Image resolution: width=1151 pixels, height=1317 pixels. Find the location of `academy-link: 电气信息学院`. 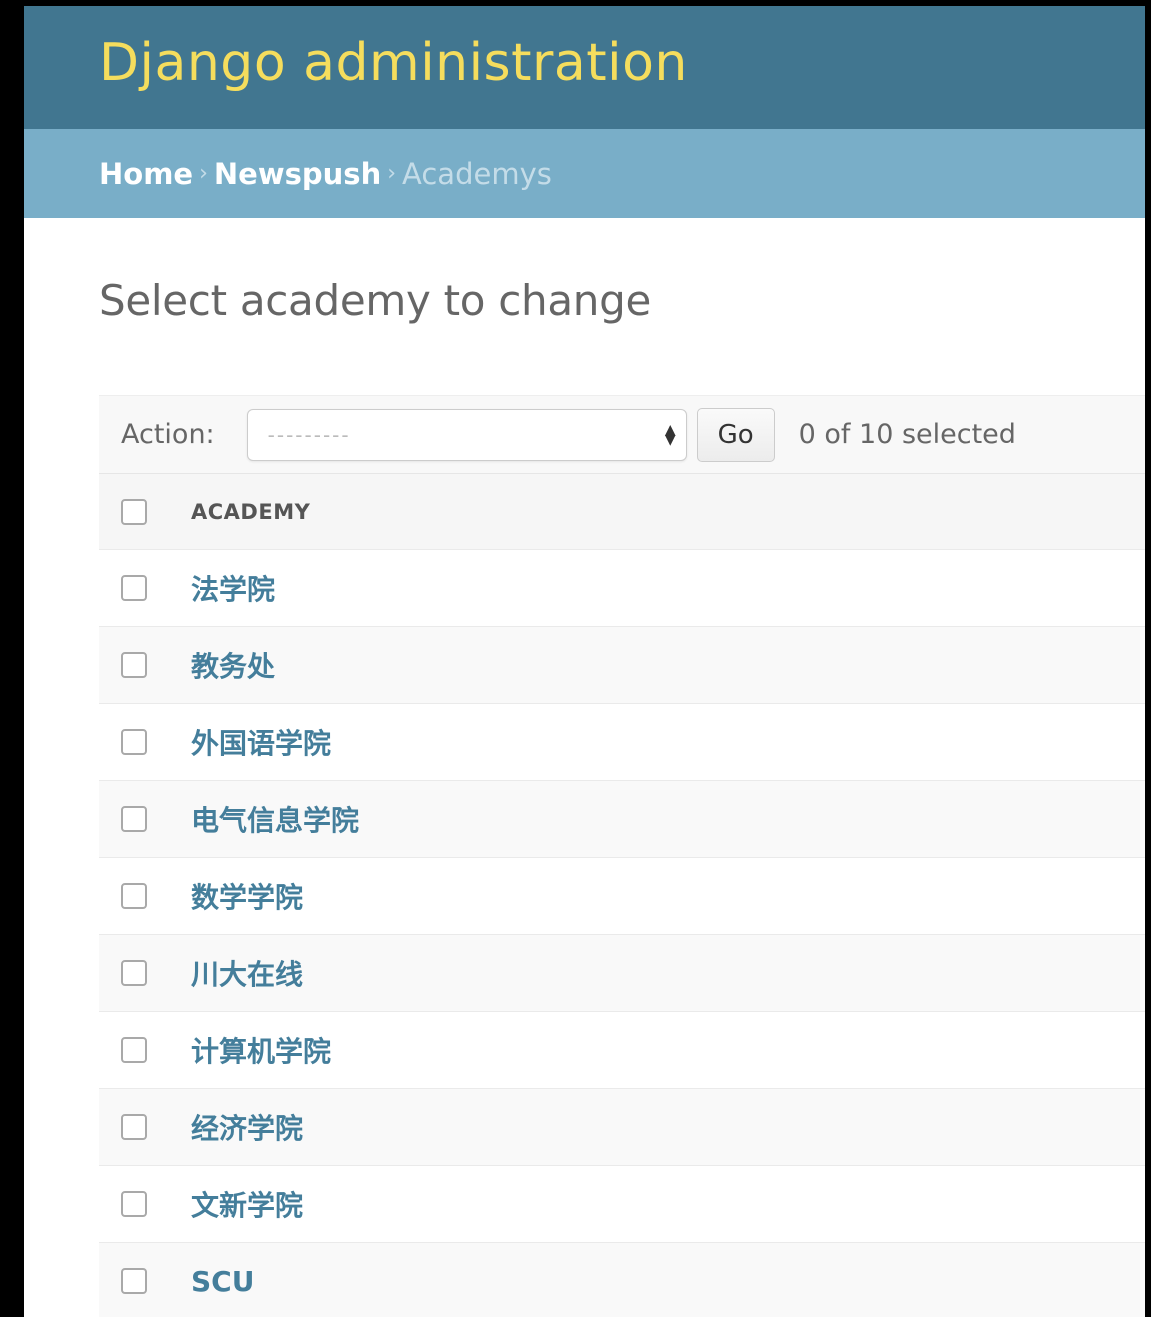

academy-link: 电气信息学院 is located at coordinates (275, 819).